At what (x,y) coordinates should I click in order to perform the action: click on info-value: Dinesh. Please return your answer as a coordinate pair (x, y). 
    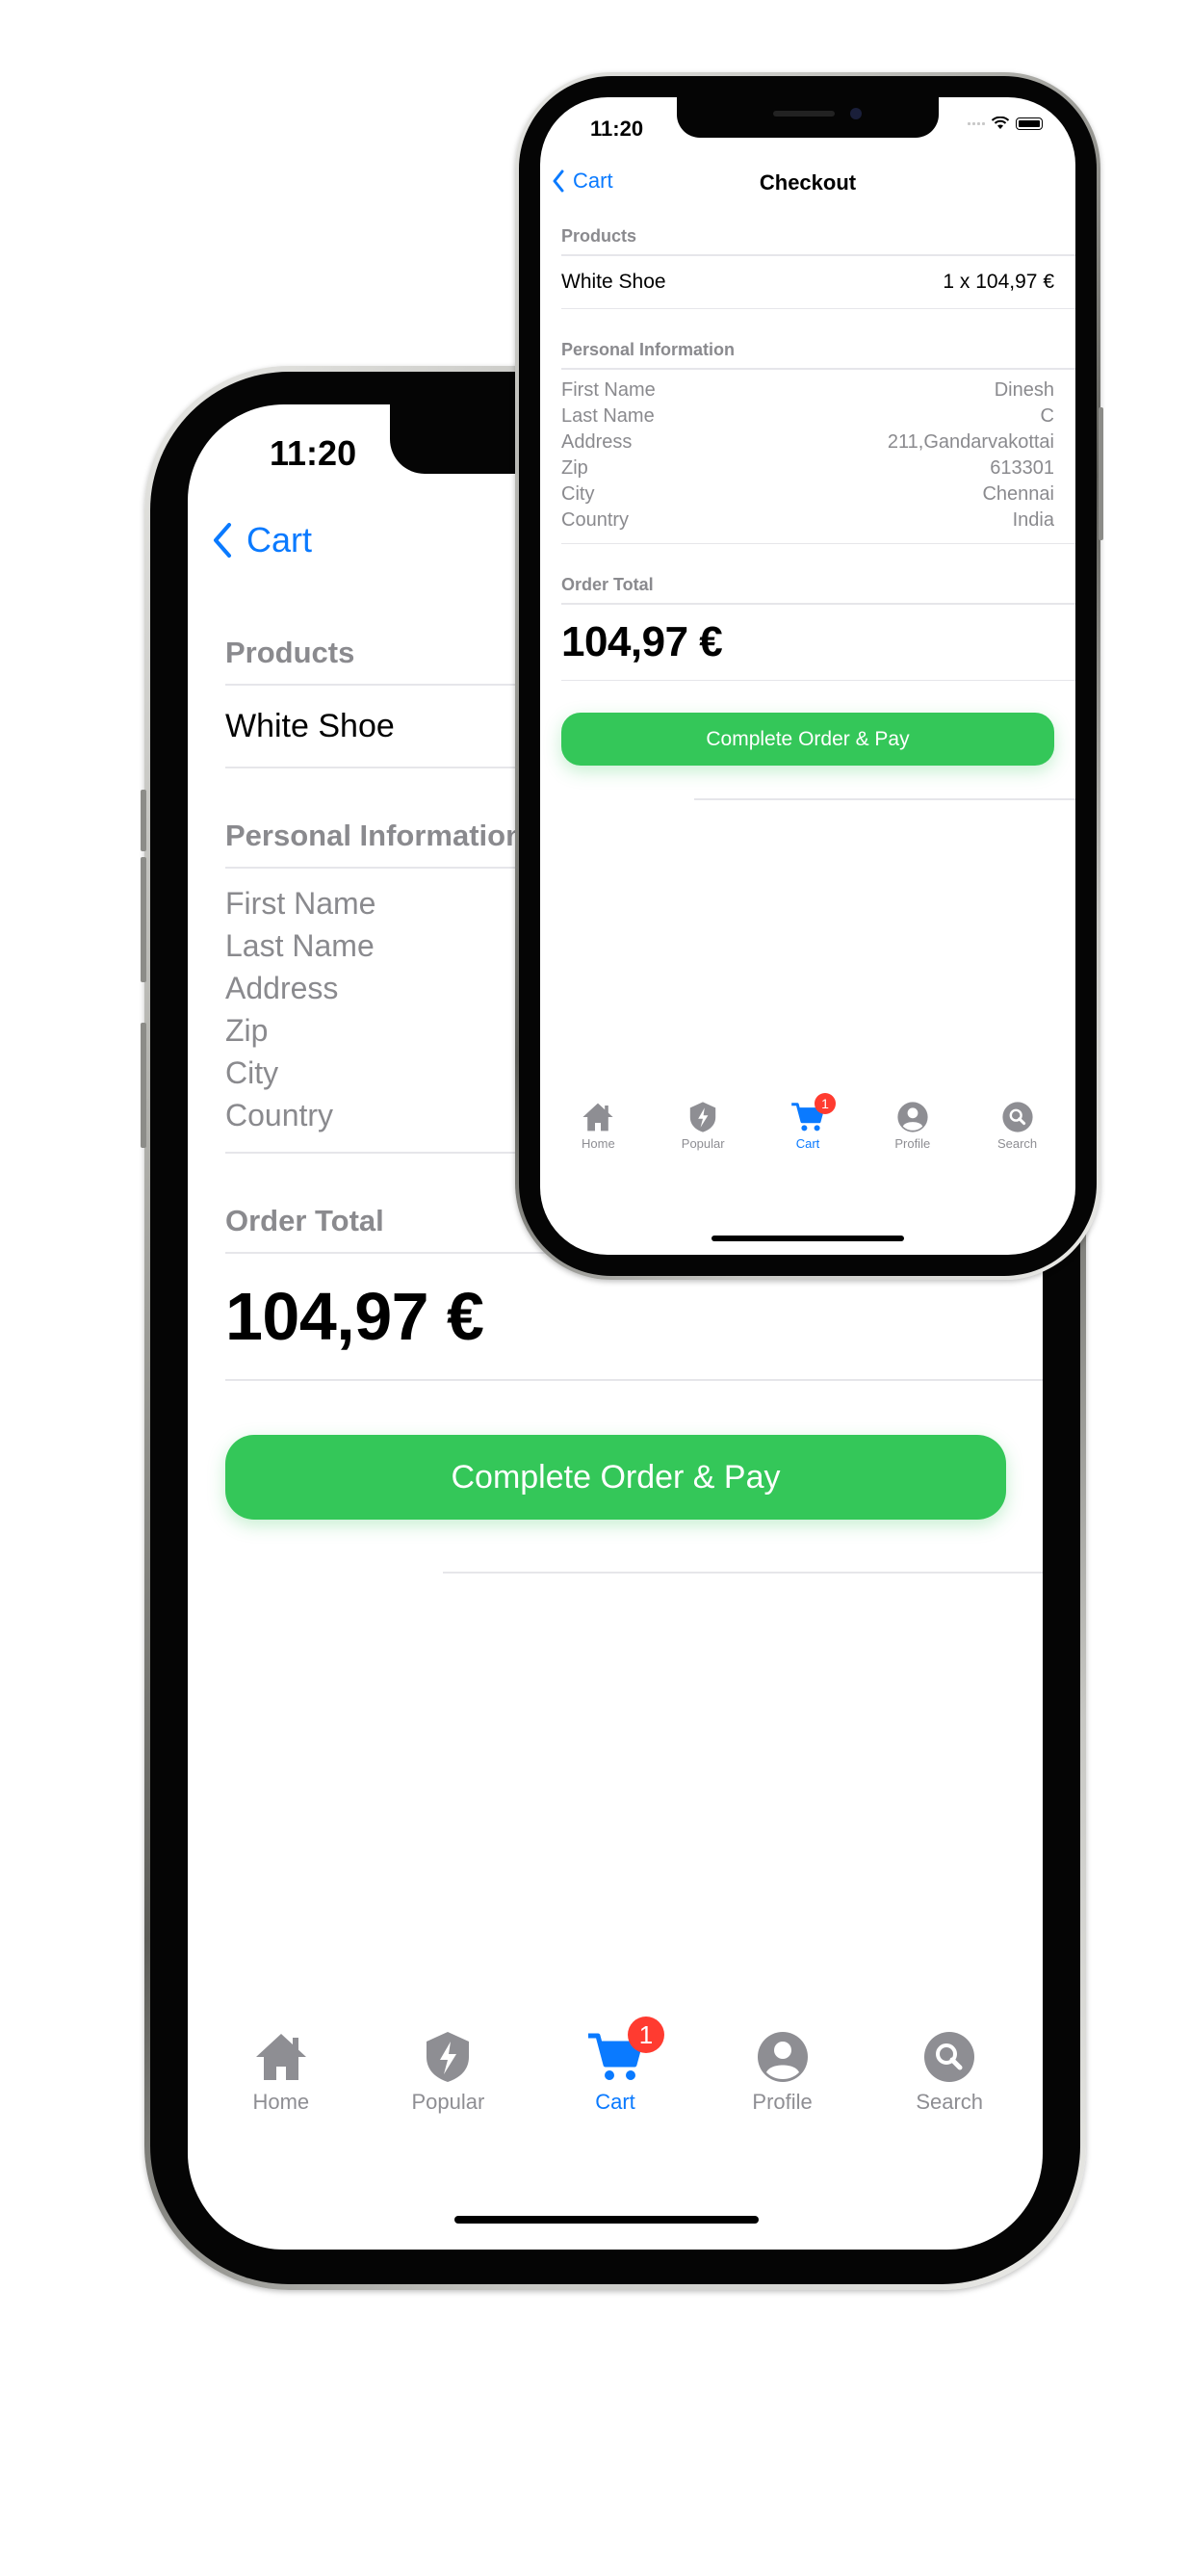
    Looking at the image, I should click on (1024, 389).